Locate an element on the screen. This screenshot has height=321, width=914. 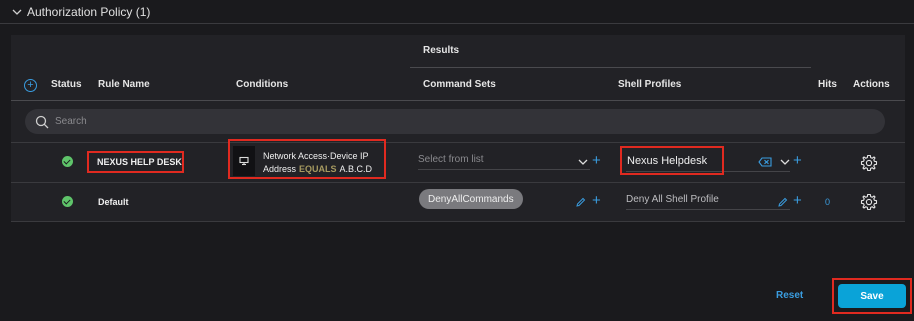
section-header: Authorization Policy (1) is located at coordinates (457, 12).